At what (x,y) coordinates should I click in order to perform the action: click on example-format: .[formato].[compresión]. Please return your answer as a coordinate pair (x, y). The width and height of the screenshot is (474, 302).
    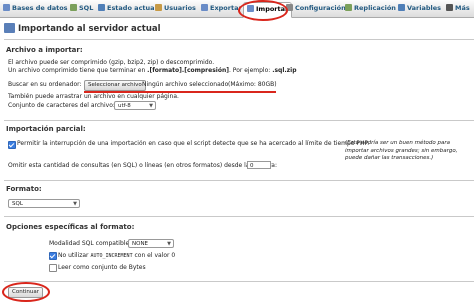
    Looking at the image, I should click on (188, 70).